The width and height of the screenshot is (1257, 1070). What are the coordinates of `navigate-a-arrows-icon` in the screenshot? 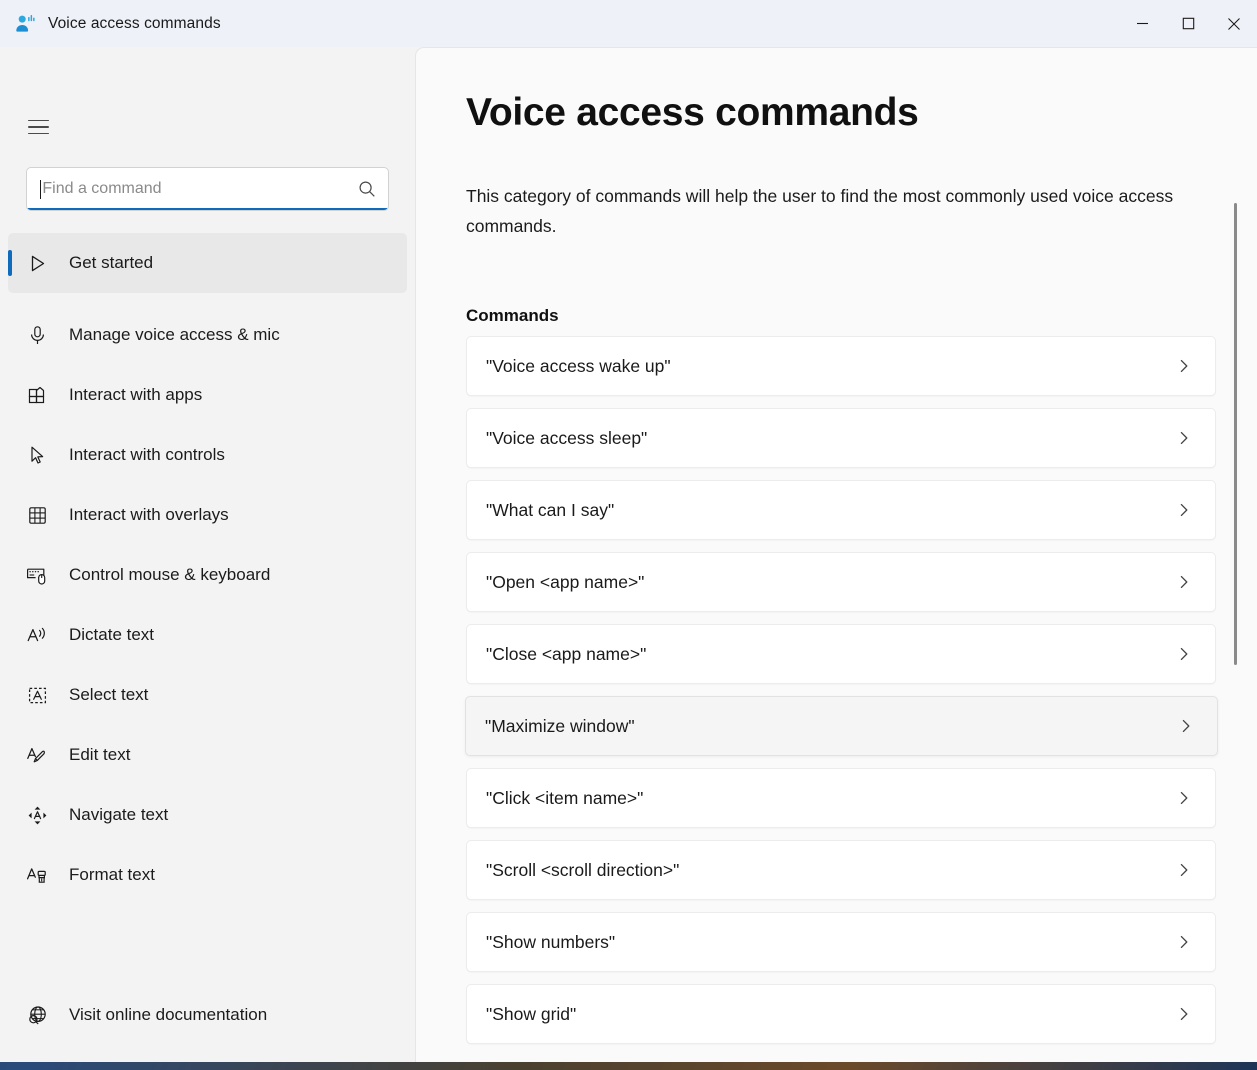 It's located at (37, 815).